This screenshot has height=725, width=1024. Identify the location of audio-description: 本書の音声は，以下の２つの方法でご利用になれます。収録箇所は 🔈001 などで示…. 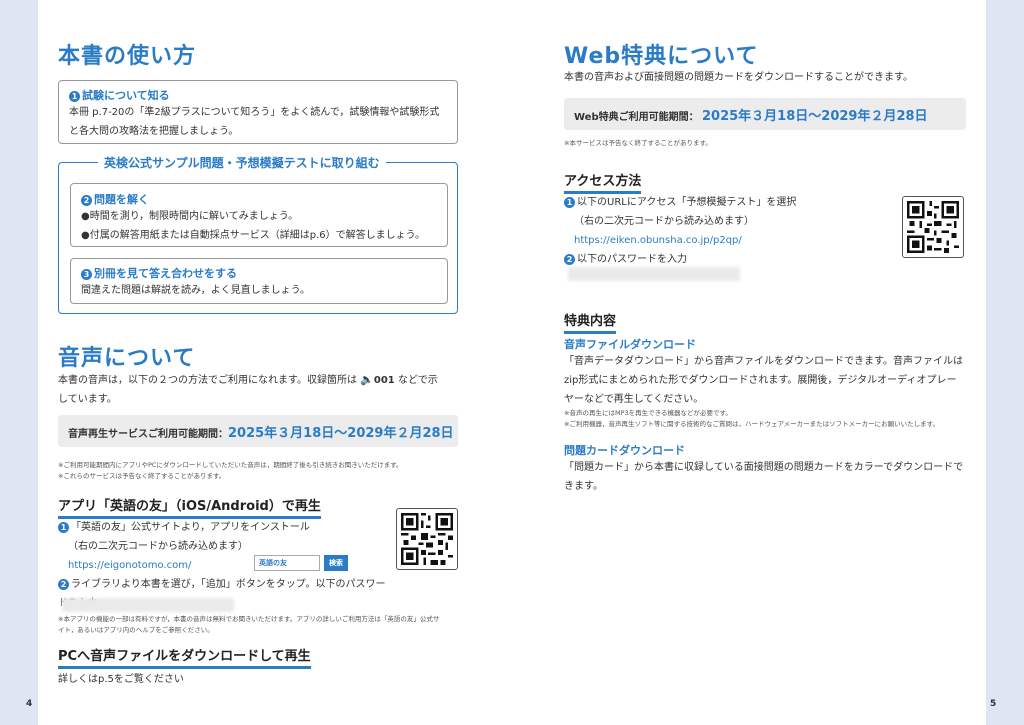
(258, 389).